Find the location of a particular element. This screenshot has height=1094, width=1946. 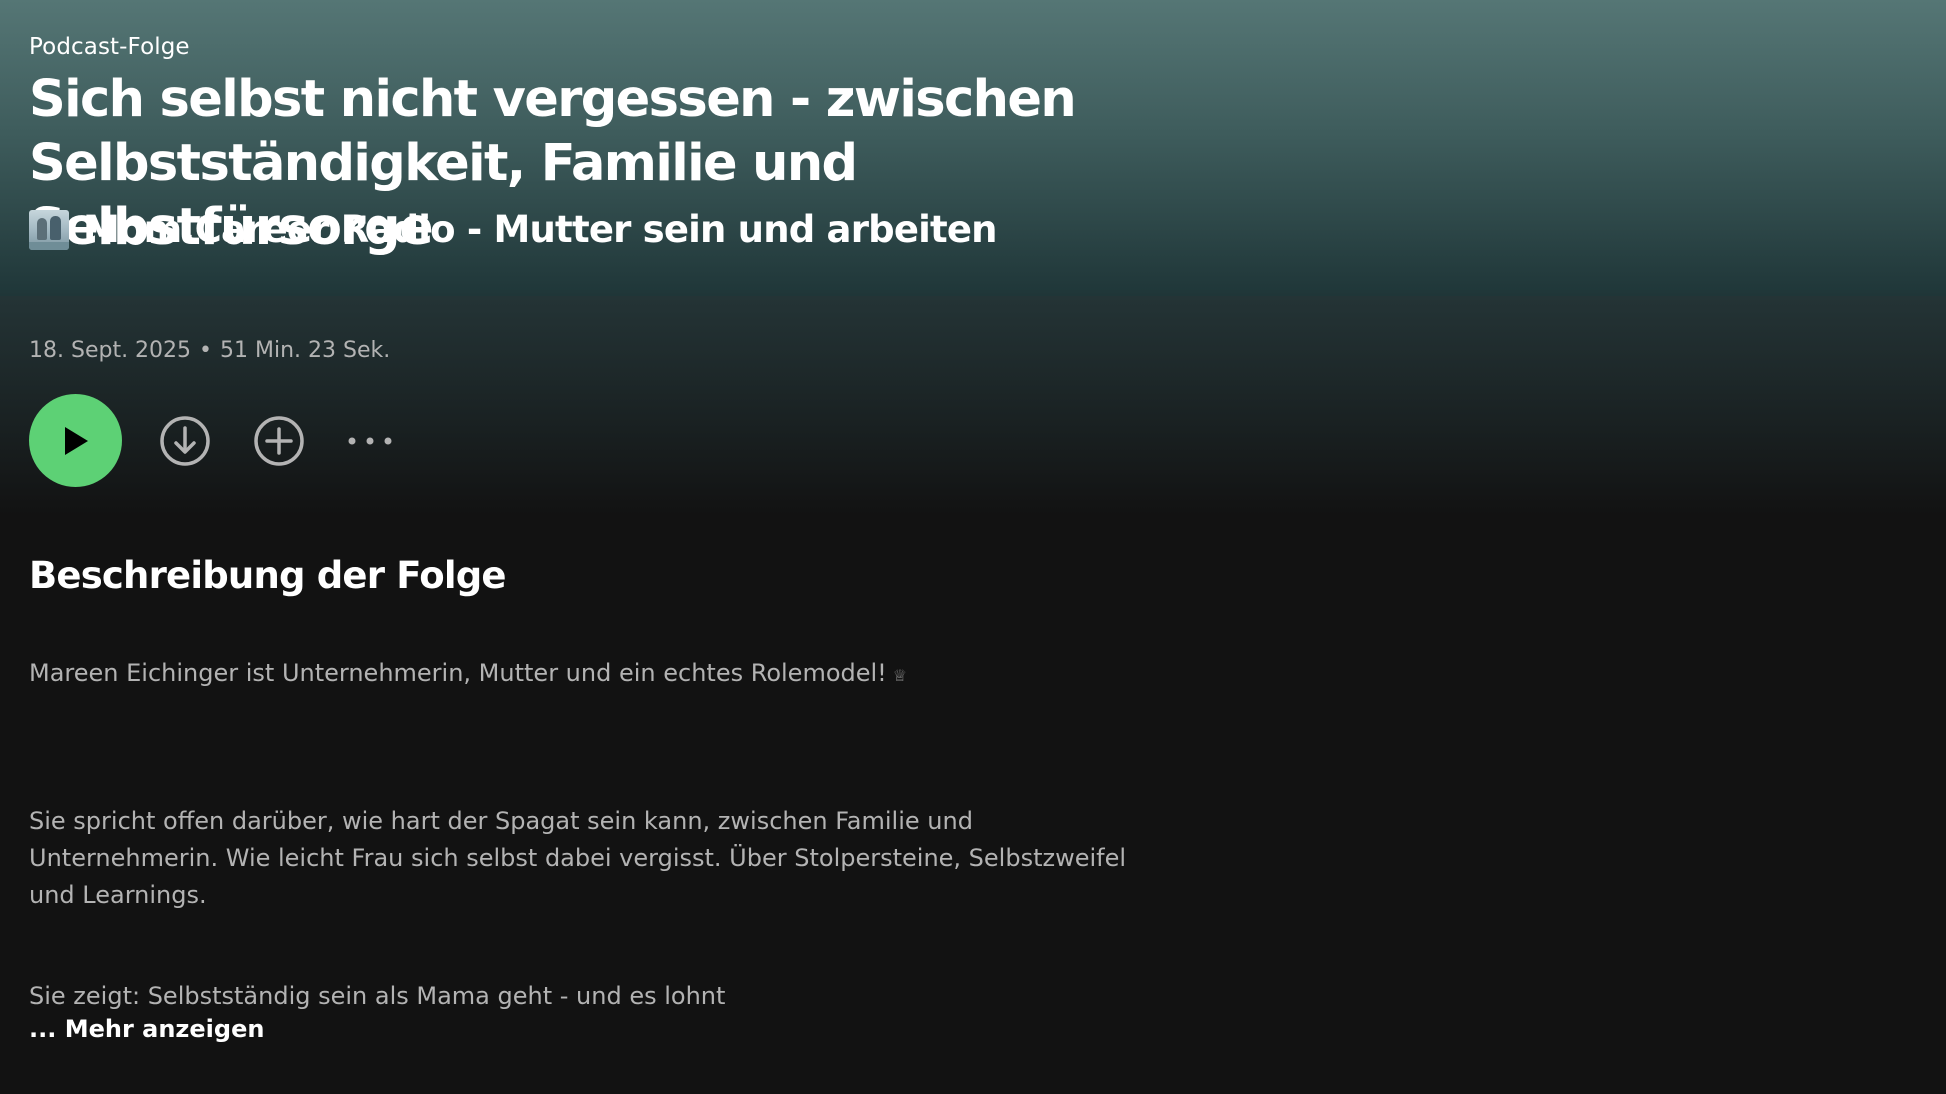

more-options-icon is located at coordinates (370, 440).